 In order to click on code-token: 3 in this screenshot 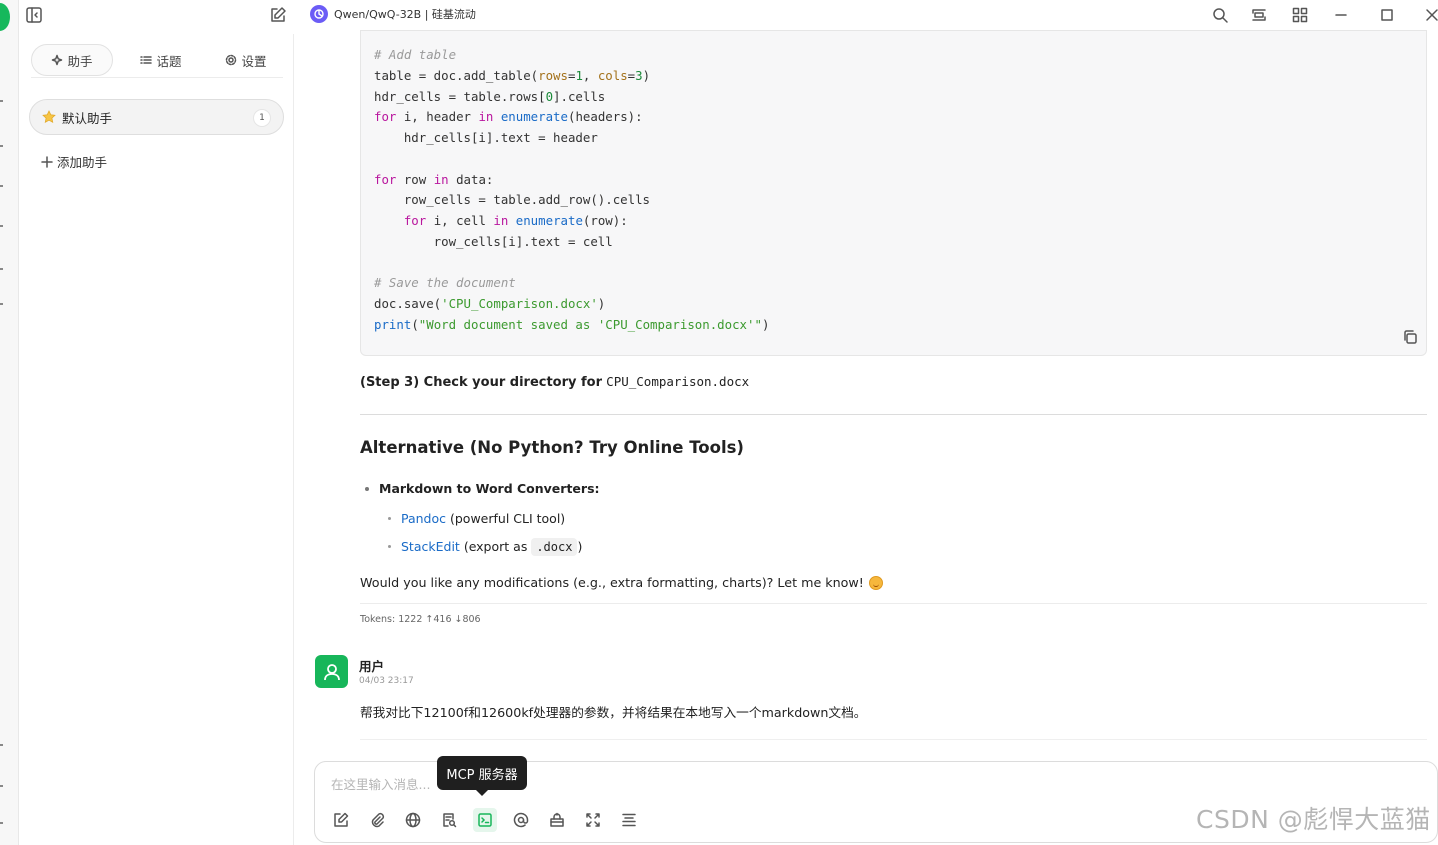, I will do `click(639, 75)`.